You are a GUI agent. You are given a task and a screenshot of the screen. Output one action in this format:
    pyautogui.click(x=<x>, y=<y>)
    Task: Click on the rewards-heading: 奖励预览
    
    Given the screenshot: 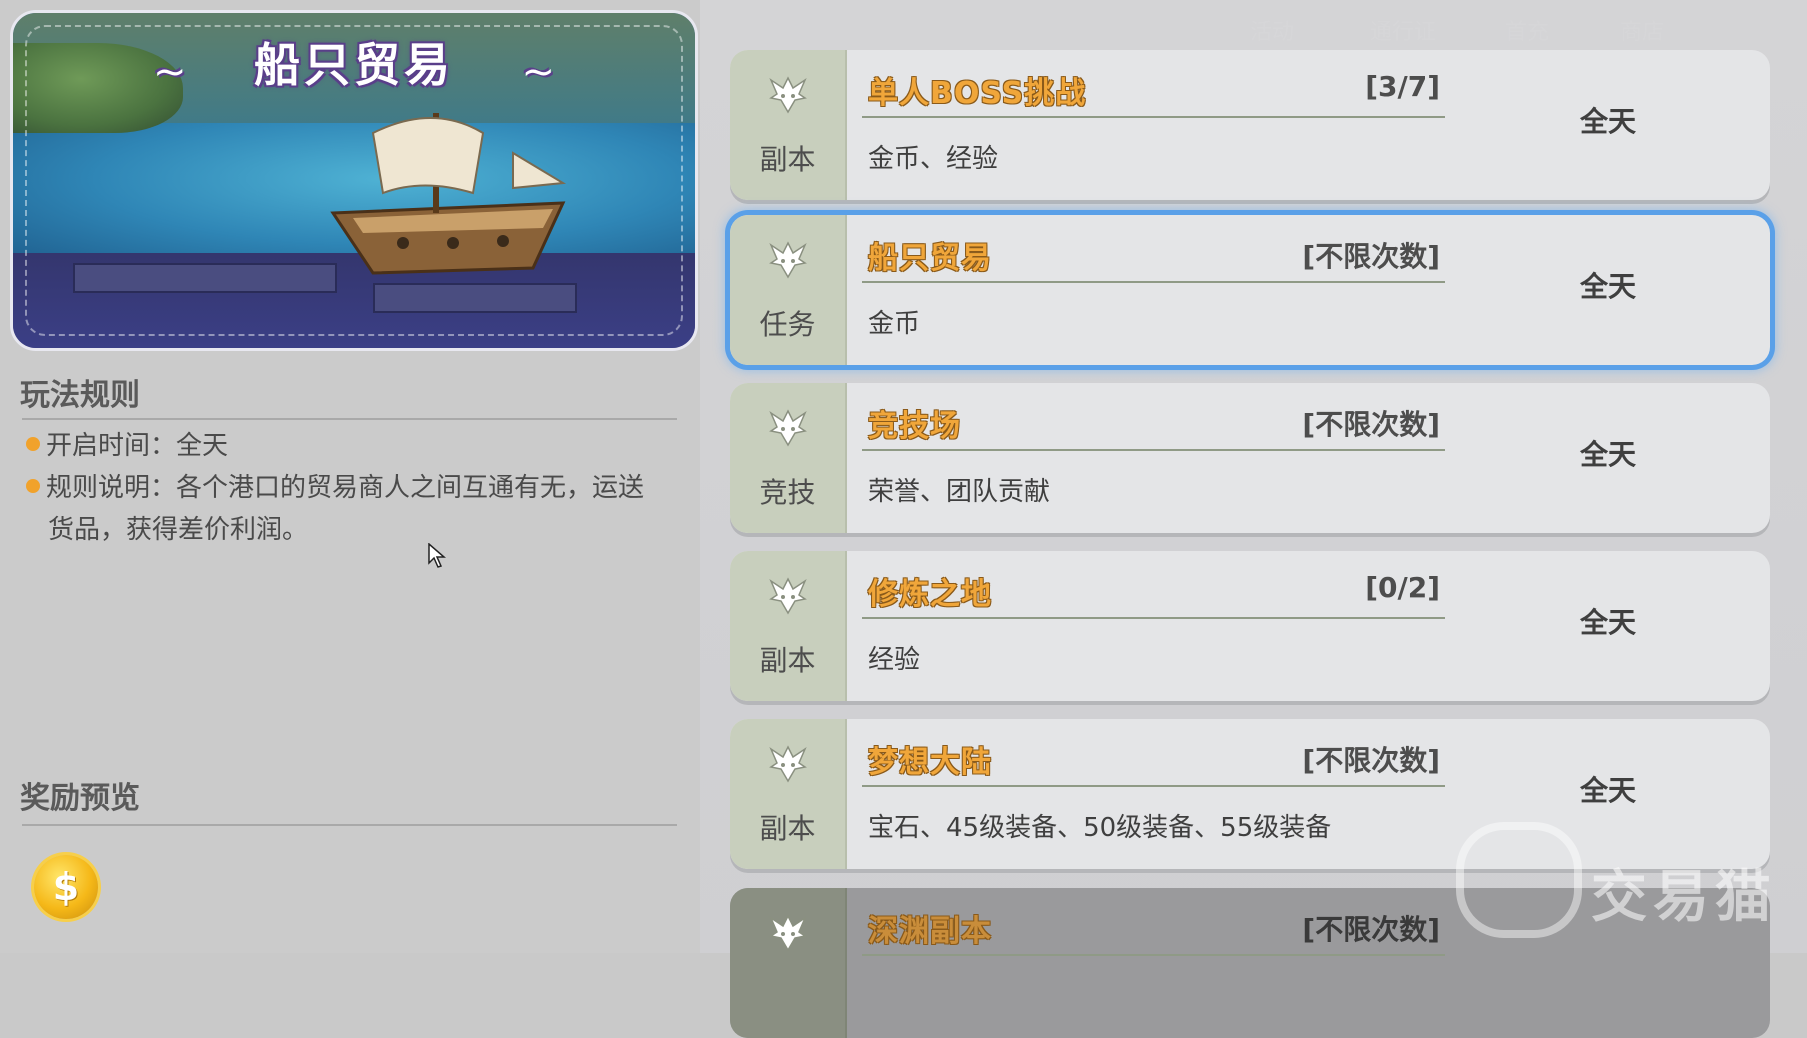 What is the action you would take?
    pyautogui.click(x=80, y=798)
    